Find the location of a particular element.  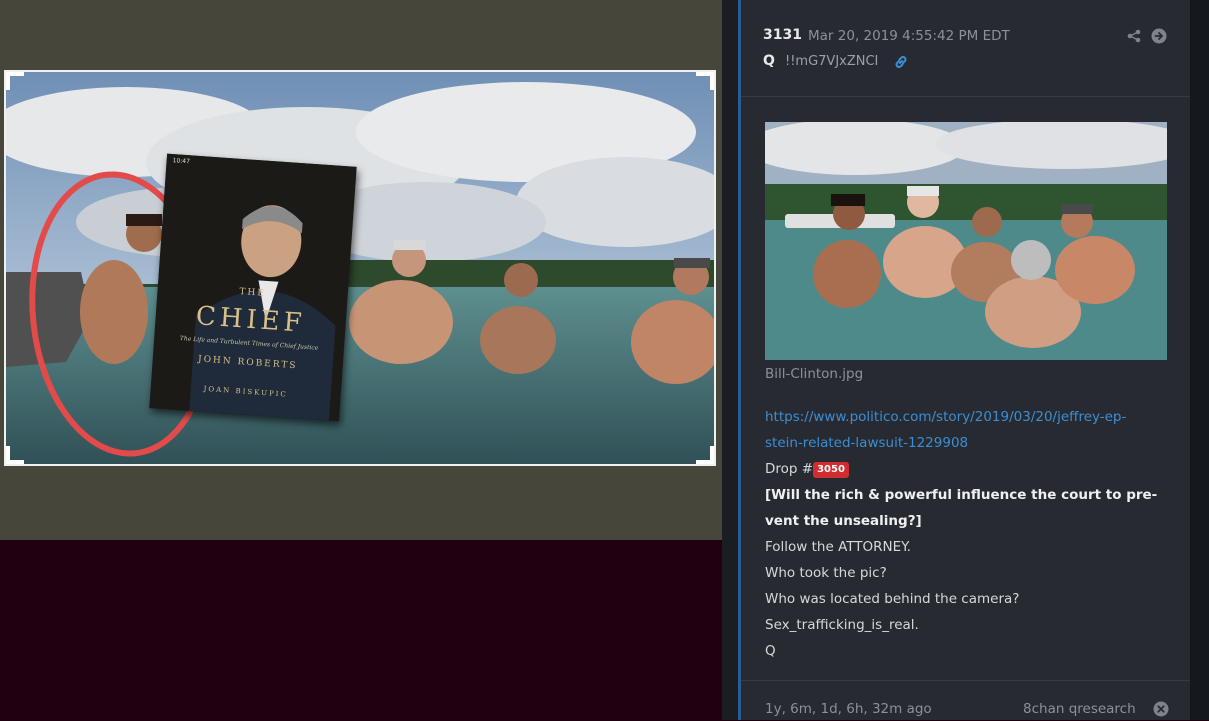

share-icon is located at coordinates (1134, 36).